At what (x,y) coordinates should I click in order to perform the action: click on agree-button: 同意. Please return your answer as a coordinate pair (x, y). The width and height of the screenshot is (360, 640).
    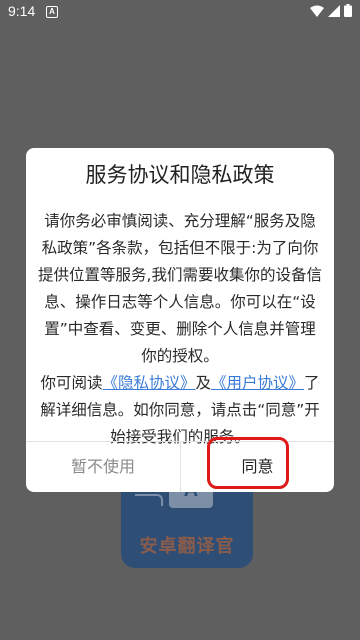
    Looking at the image, I should click on (257, 466).